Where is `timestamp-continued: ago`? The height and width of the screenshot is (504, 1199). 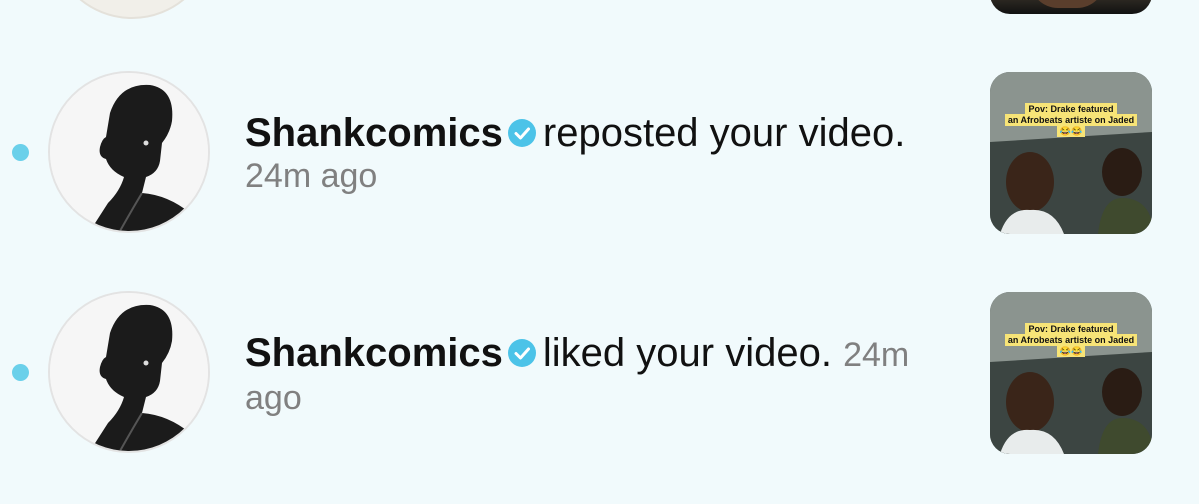
timestamp-continued: ago is located at coordinates (273, 398).